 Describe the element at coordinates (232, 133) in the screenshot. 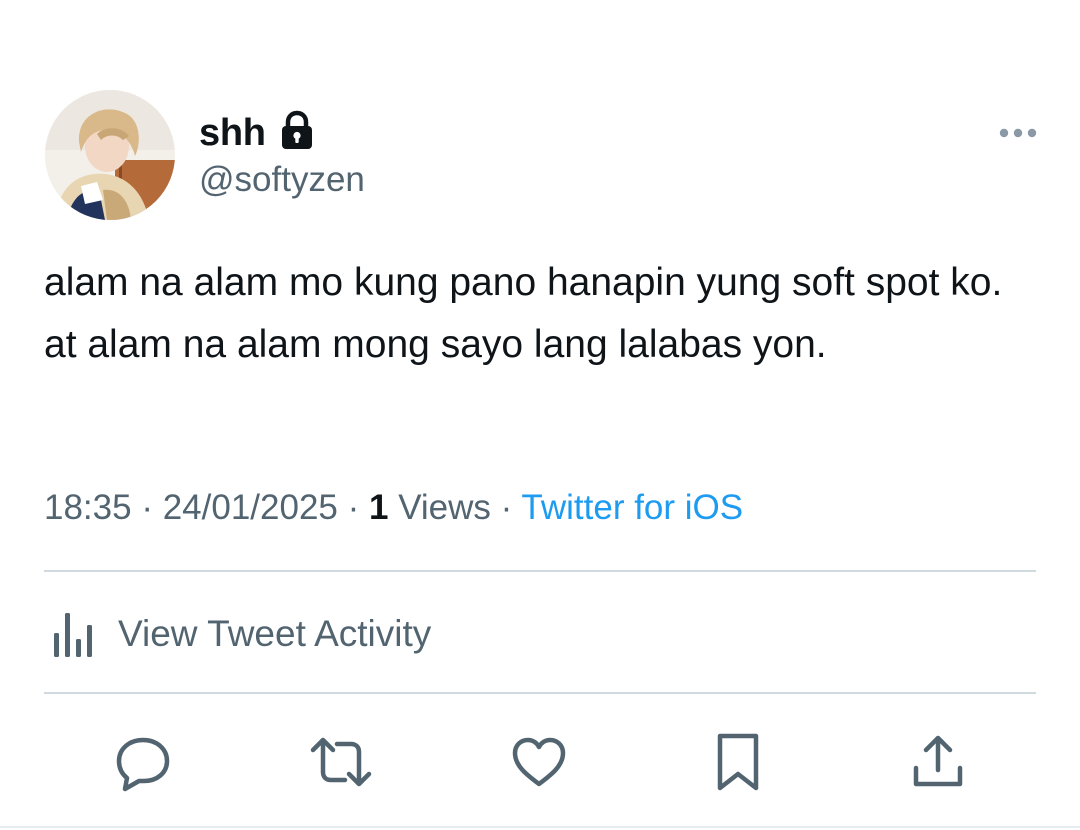

I see `display-name: shh` at that location.